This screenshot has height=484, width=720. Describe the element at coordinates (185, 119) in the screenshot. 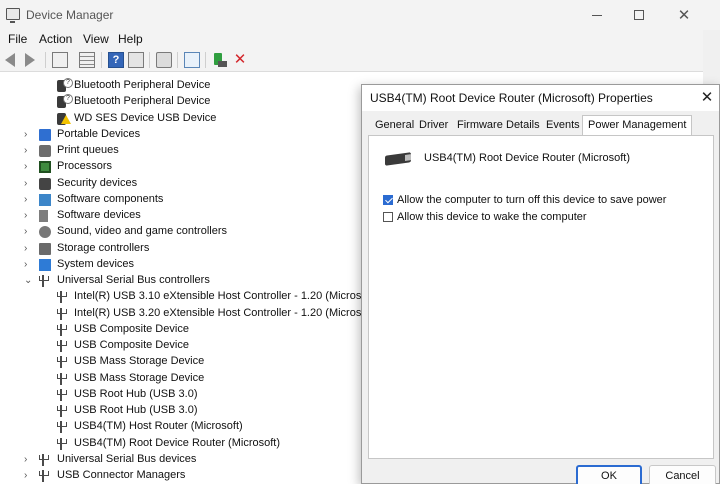

I see `tree-device: WD SES Device USB Device` at that location.